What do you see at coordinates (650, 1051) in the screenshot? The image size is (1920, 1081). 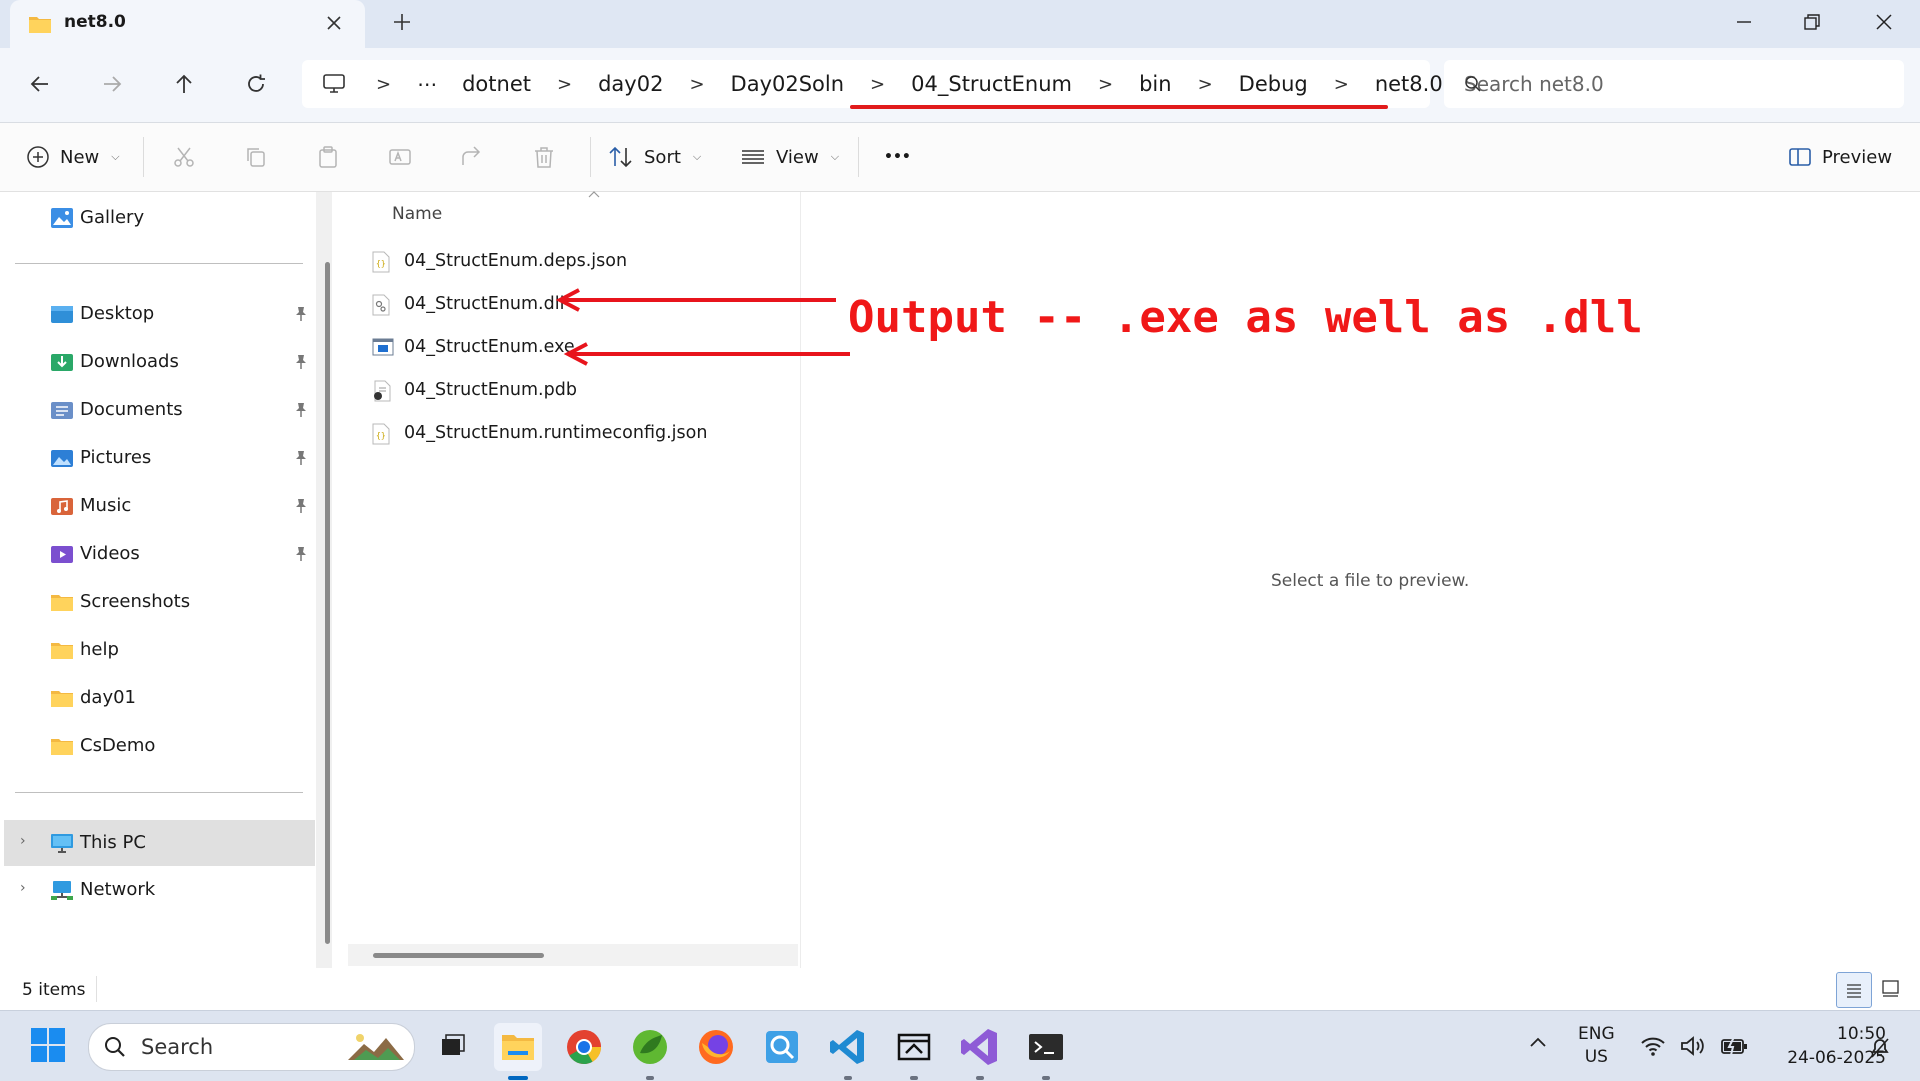 I see `taskbar-app-spring-tool` at bounding box center [650, 1051].